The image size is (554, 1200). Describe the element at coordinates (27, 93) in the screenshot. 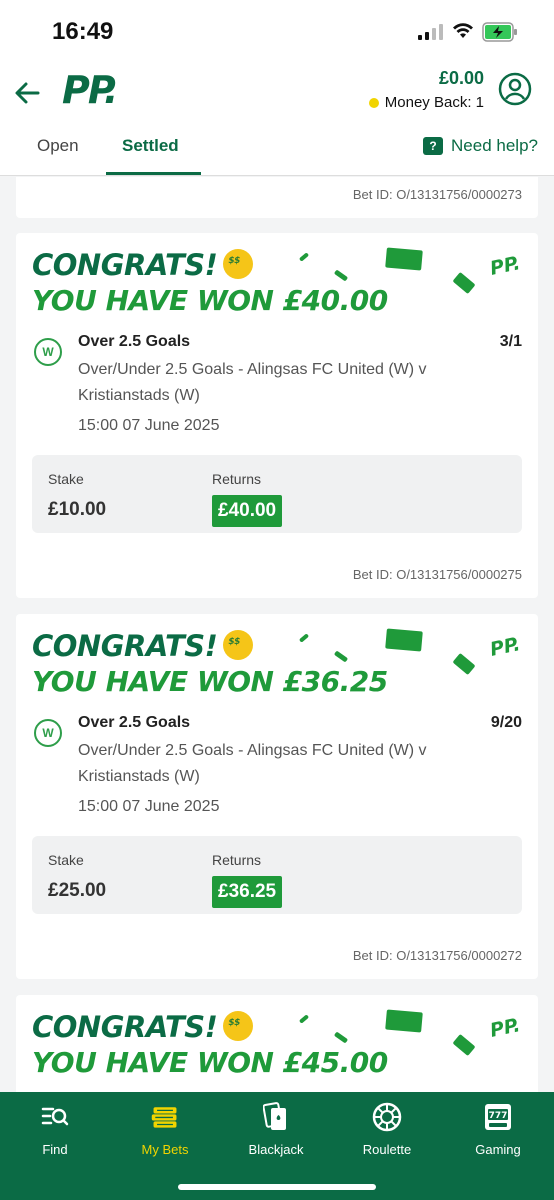

I see `back-arrow-icon` at that location.